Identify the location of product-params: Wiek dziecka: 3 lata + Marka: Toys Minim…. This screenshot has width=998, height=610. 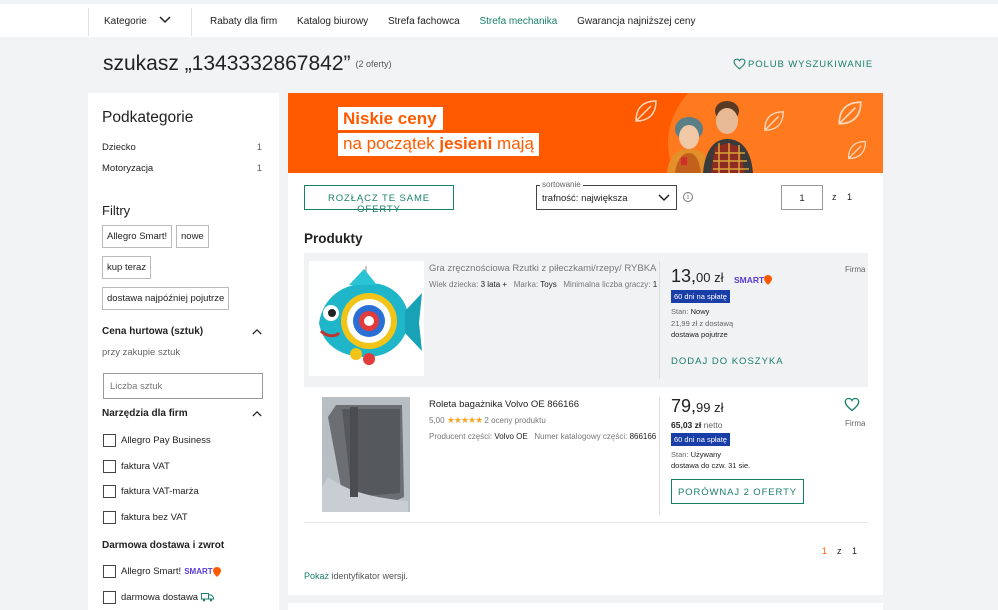
(544, 284).